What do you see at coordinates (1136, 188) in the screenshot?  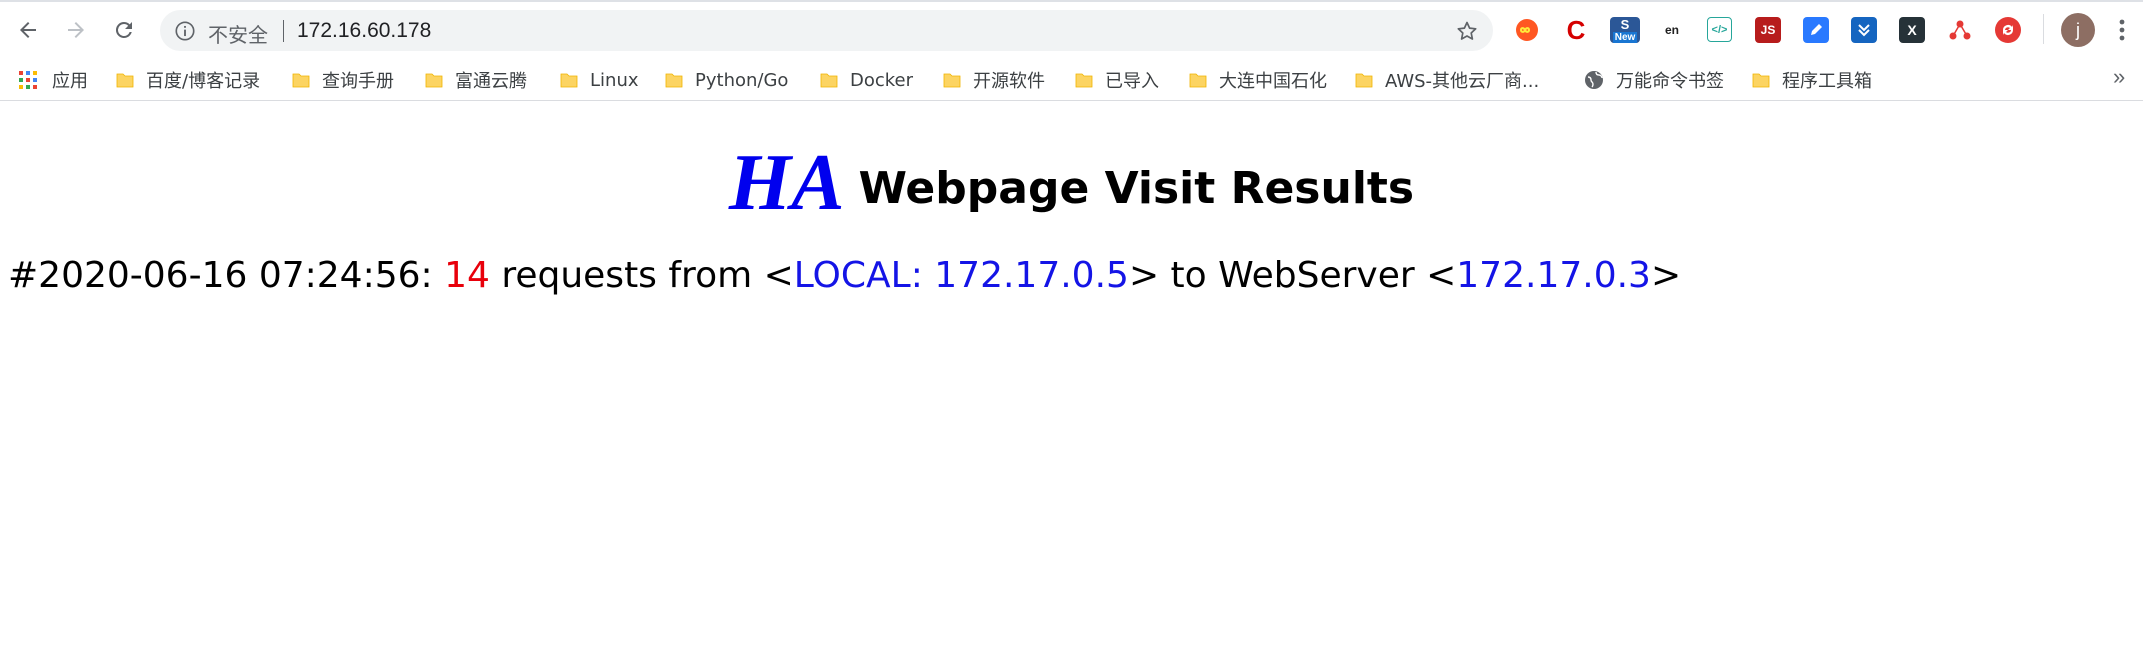 I see `page-title-text: Webpage Visit Results` at bounding box center [1136, 188].